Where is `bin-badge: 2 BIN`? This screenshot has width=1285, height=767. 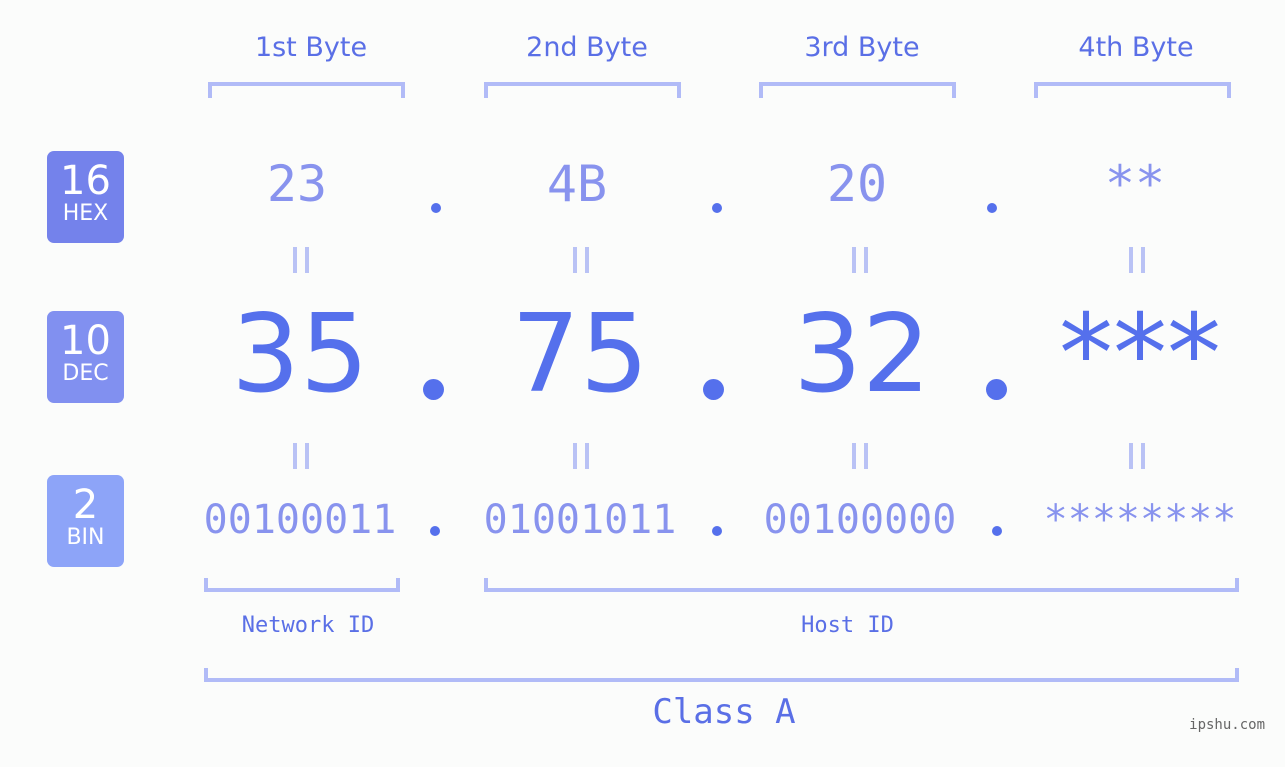 bin-badge: 2 BIN is located at coordinates (85, 521).